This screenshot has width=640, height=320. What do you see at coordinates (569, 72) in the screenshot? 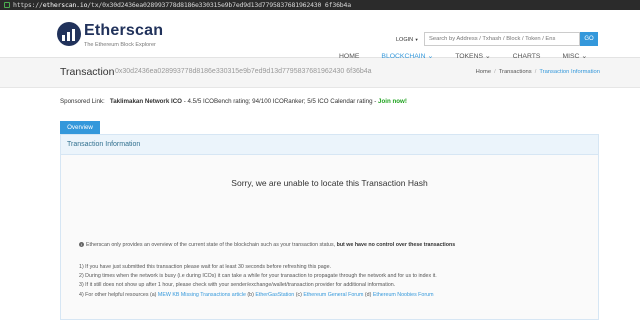
I see `breadcrumb-current: Transaction Information` at bounding box center [569, 72].